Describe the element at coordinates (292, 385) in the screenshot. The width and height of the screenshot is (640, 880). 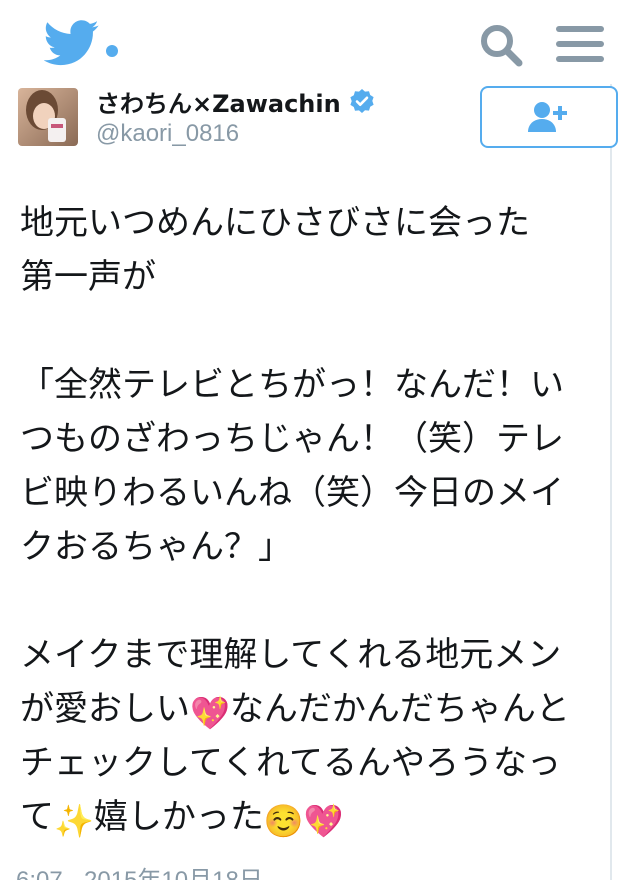
I see `tweet-text-line: 「全然テレビとちがっ！なんだ！い` at that location.